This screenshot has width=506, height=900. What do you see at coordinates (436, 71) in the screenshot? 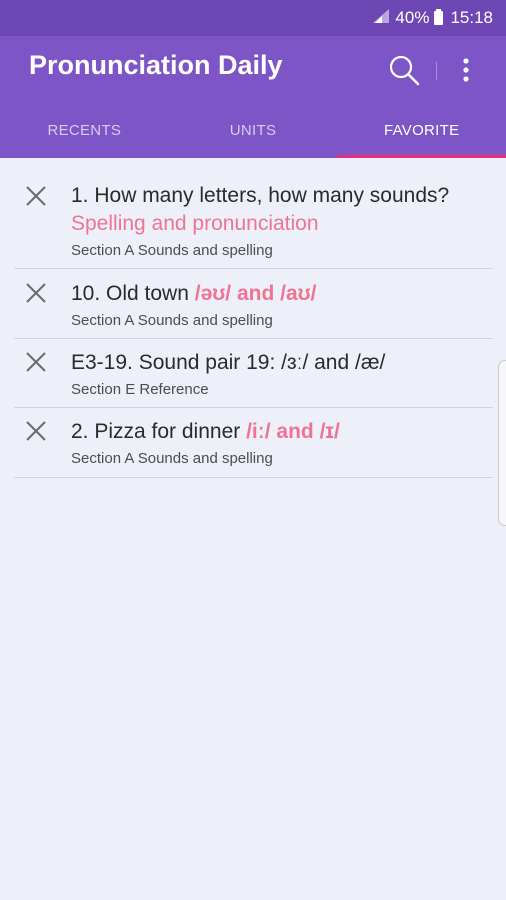
I see `toolbar-divider` at bounding box center [436, 71].